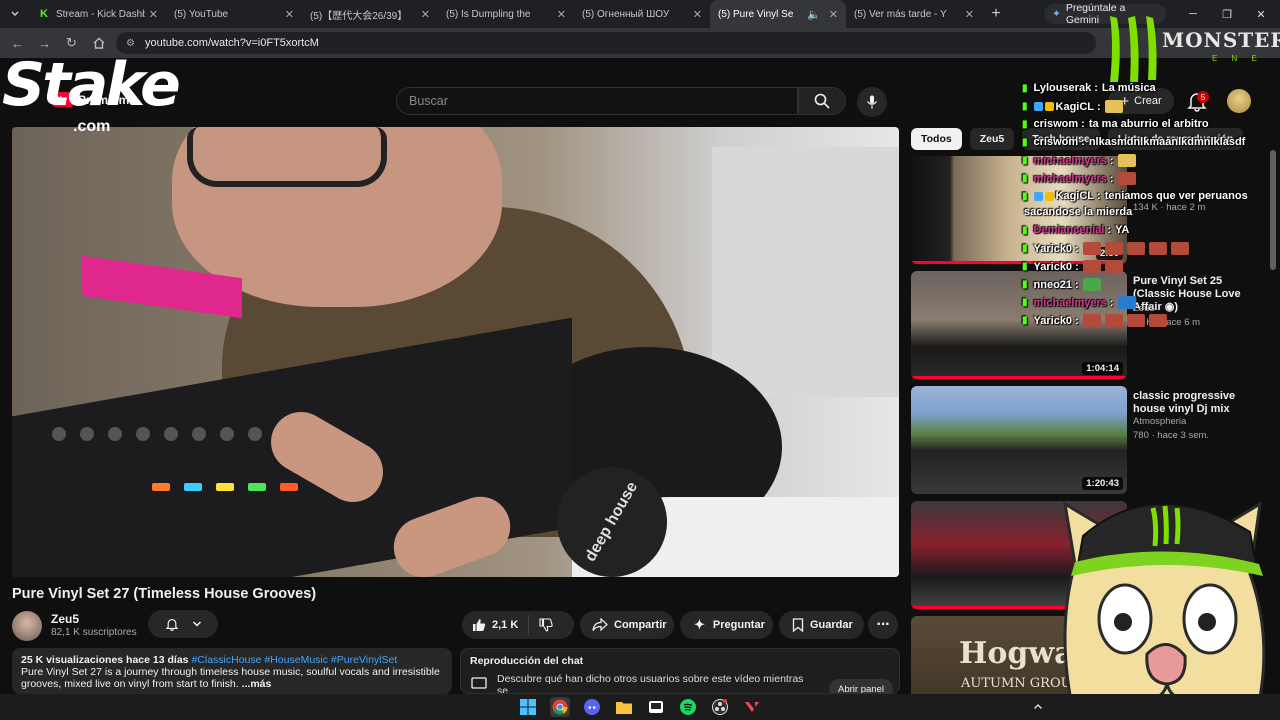 This screenshot has width=1280, height=720. I want to click on share-button: Compartir, so click(627, 625).